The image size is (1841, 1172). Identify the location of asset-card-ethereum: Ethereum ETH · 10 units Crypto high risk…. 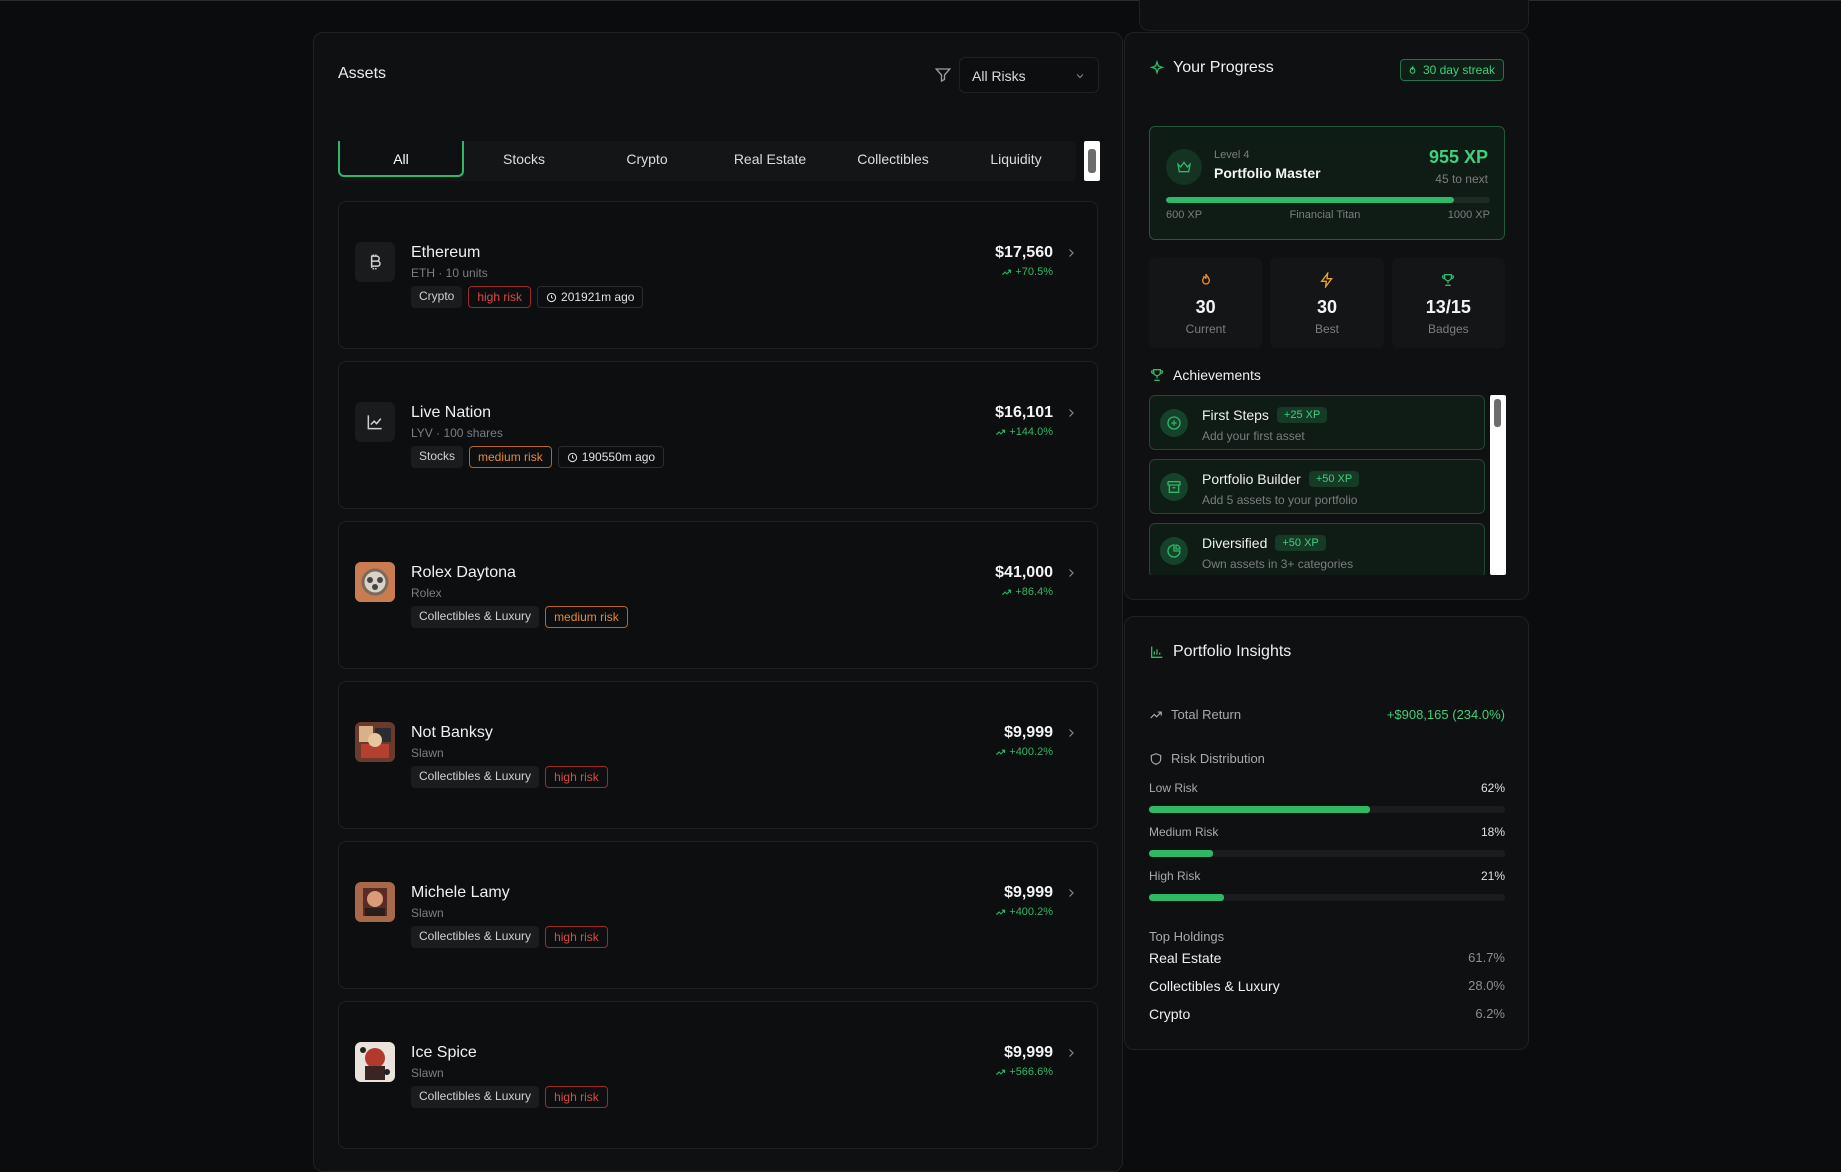
(718, 275).